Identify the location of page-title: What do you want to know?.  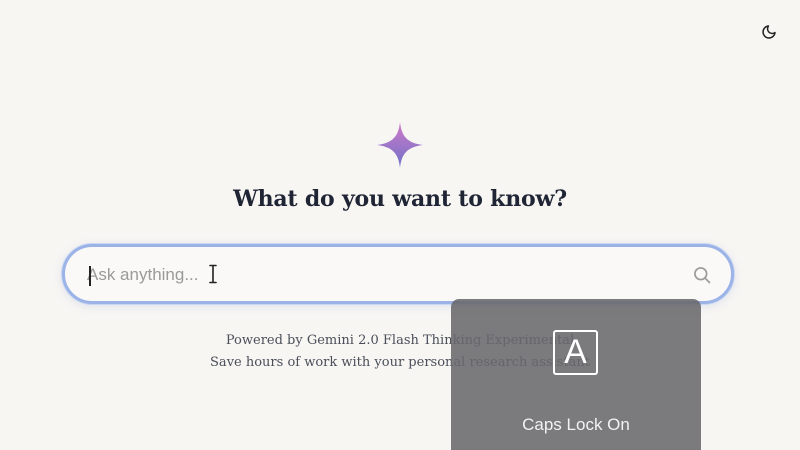
(400, 199).